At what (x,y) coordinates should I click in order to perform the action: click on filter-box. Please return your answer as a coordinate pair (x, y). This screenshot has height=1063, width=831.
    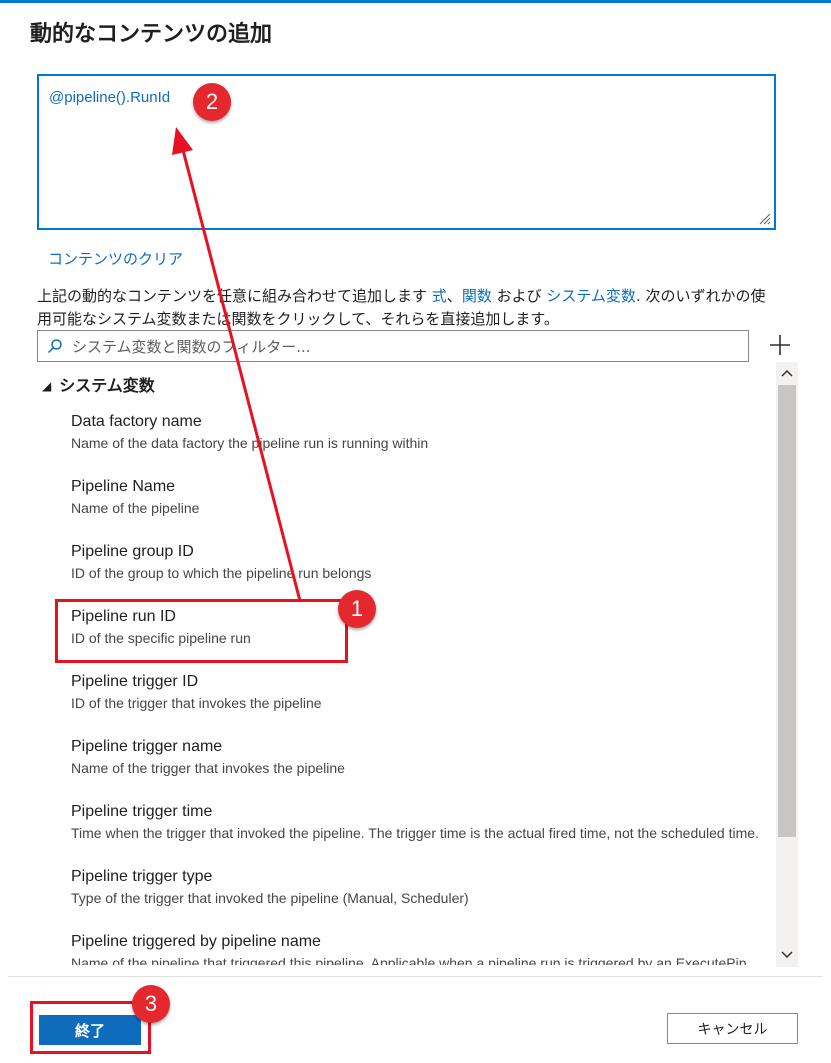
    Looking at the image, I should click on (393, 346).